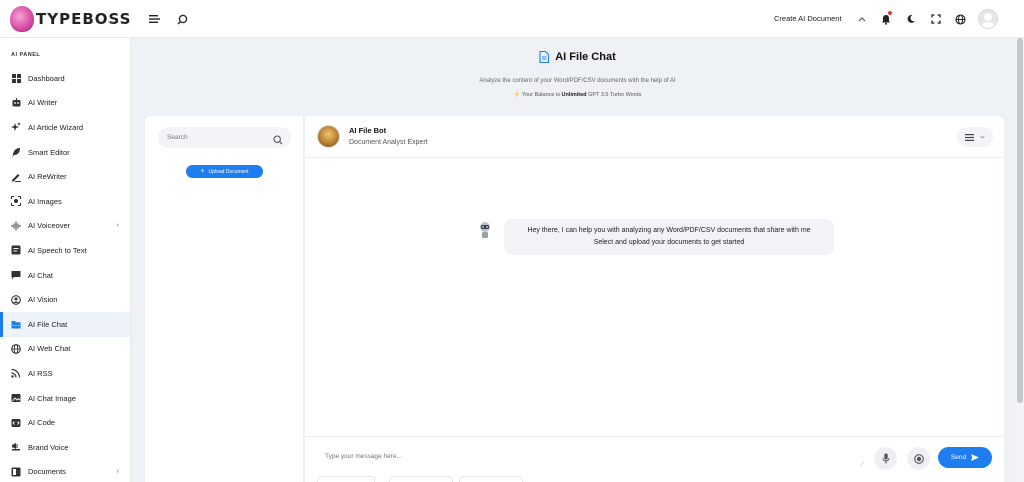  What do you see at coordinates (388, 142) in the screenshot?
I see `bot-role: Document Analyst Expert` at bounding box center [388, 142].